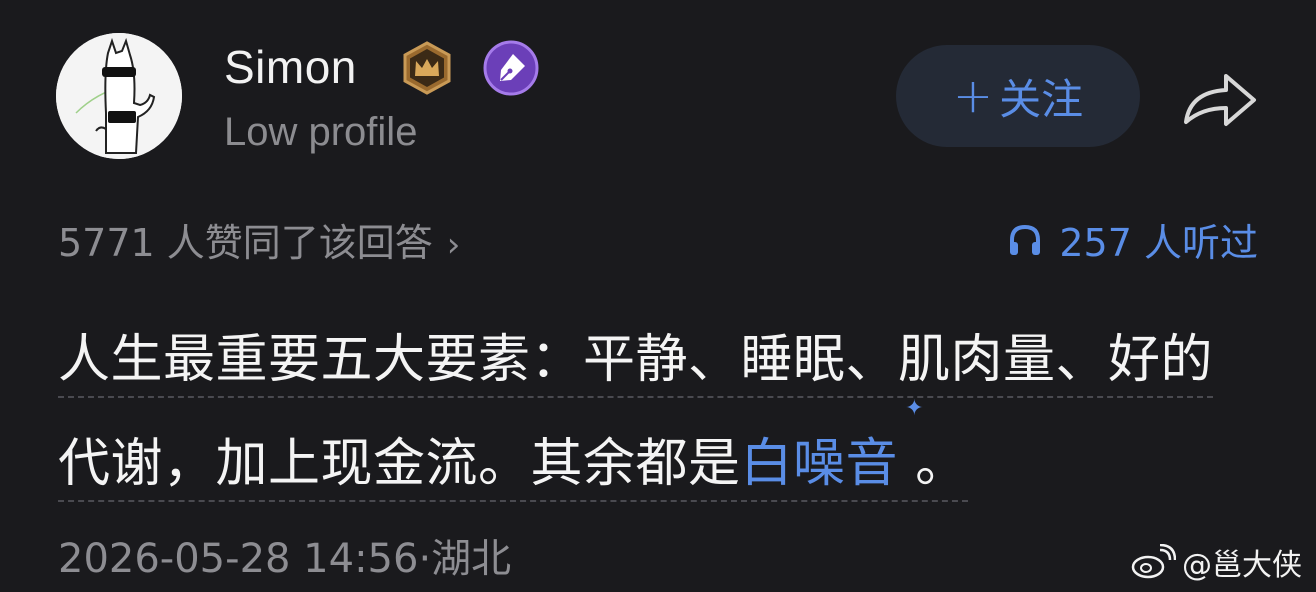 This screenshot has height=592, width=1316. What do you see at coordinates (245, 243) in the screenshot?
I see `likes-count: 5771 人赞同了该回答` at bounding box center [245, 243].